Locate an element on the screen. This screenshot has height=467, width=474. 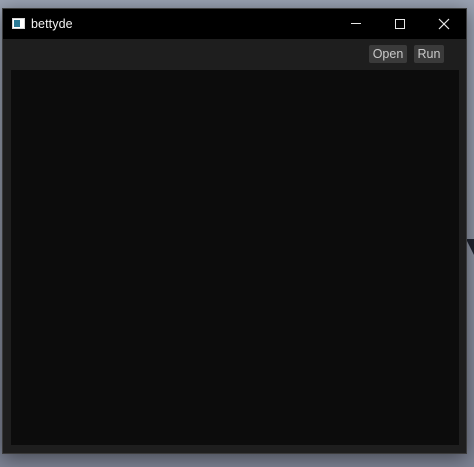
minimize-button is located at coordinates (356, 24).